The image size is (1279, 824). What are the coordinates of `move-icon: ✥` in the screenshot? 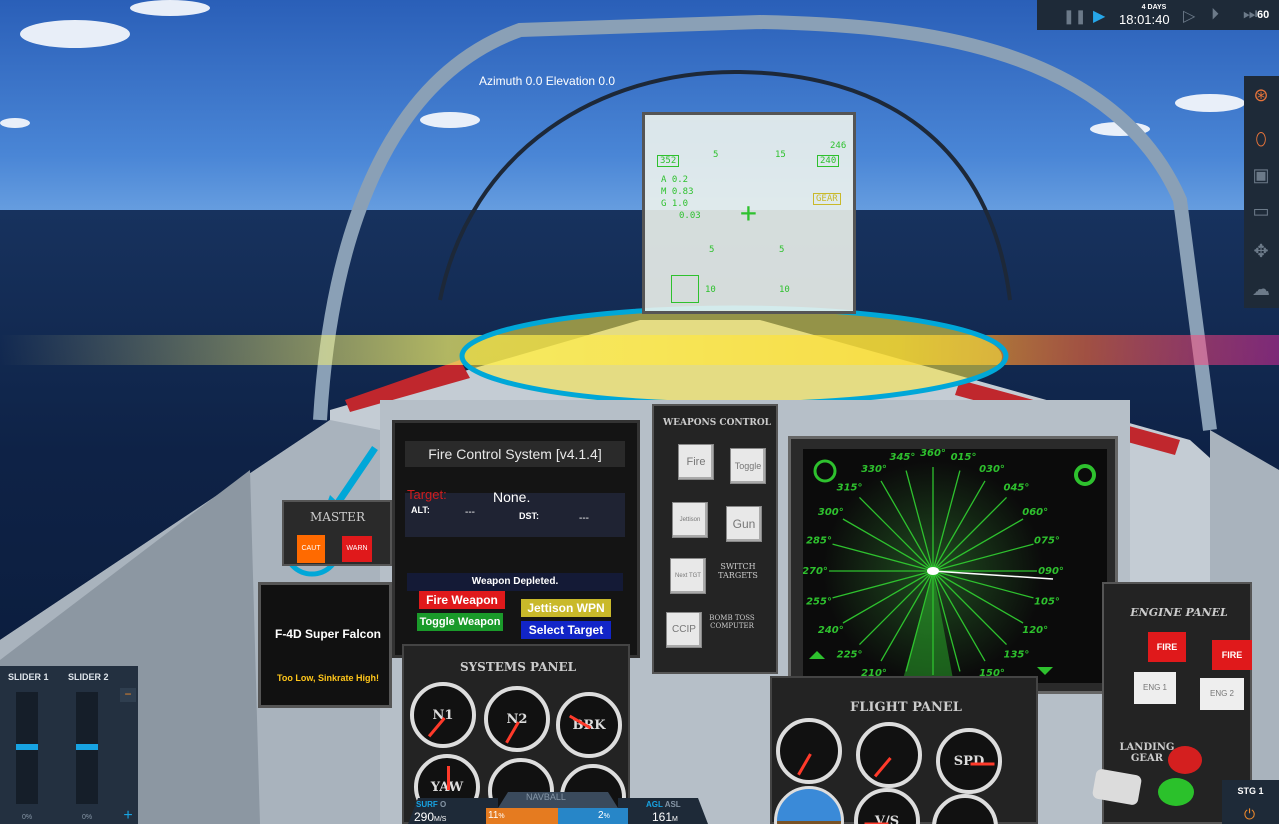 It's located at (1261, 251).